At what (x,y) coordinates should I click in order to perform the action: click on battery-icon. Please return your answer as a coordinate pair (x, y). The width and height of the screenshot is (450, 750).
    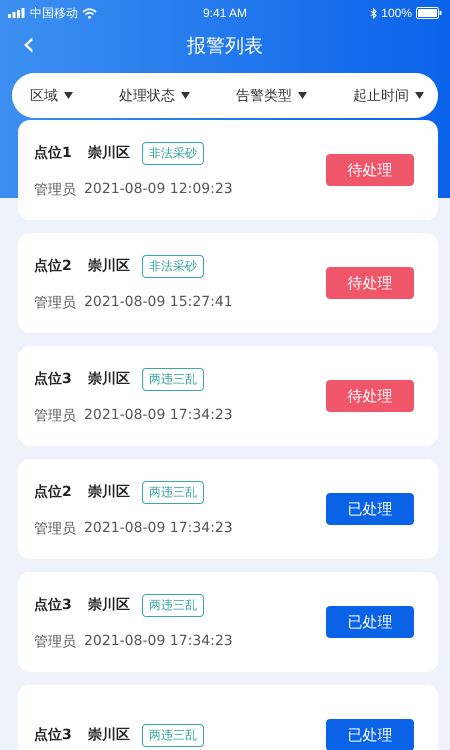
    Looking at the image, I should click on (429, 13).